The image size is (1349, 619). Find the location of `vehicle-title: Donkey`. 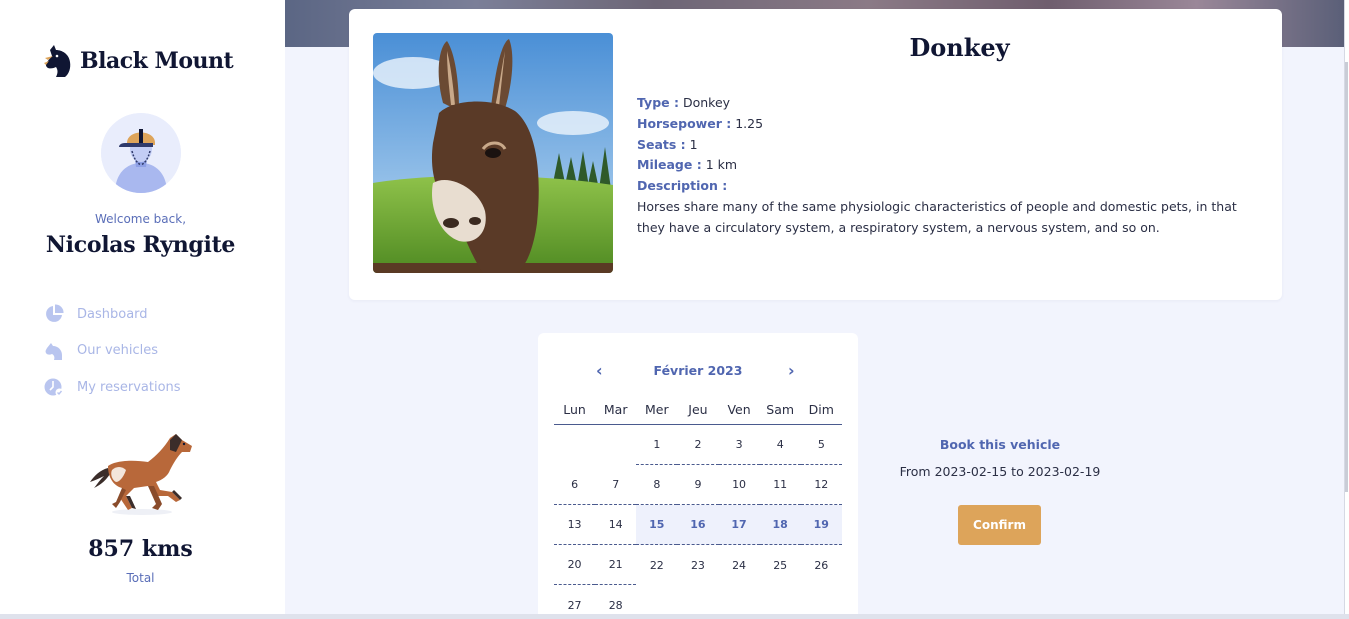

vehicle-title: Donkey is located at coordinates (959, 47).